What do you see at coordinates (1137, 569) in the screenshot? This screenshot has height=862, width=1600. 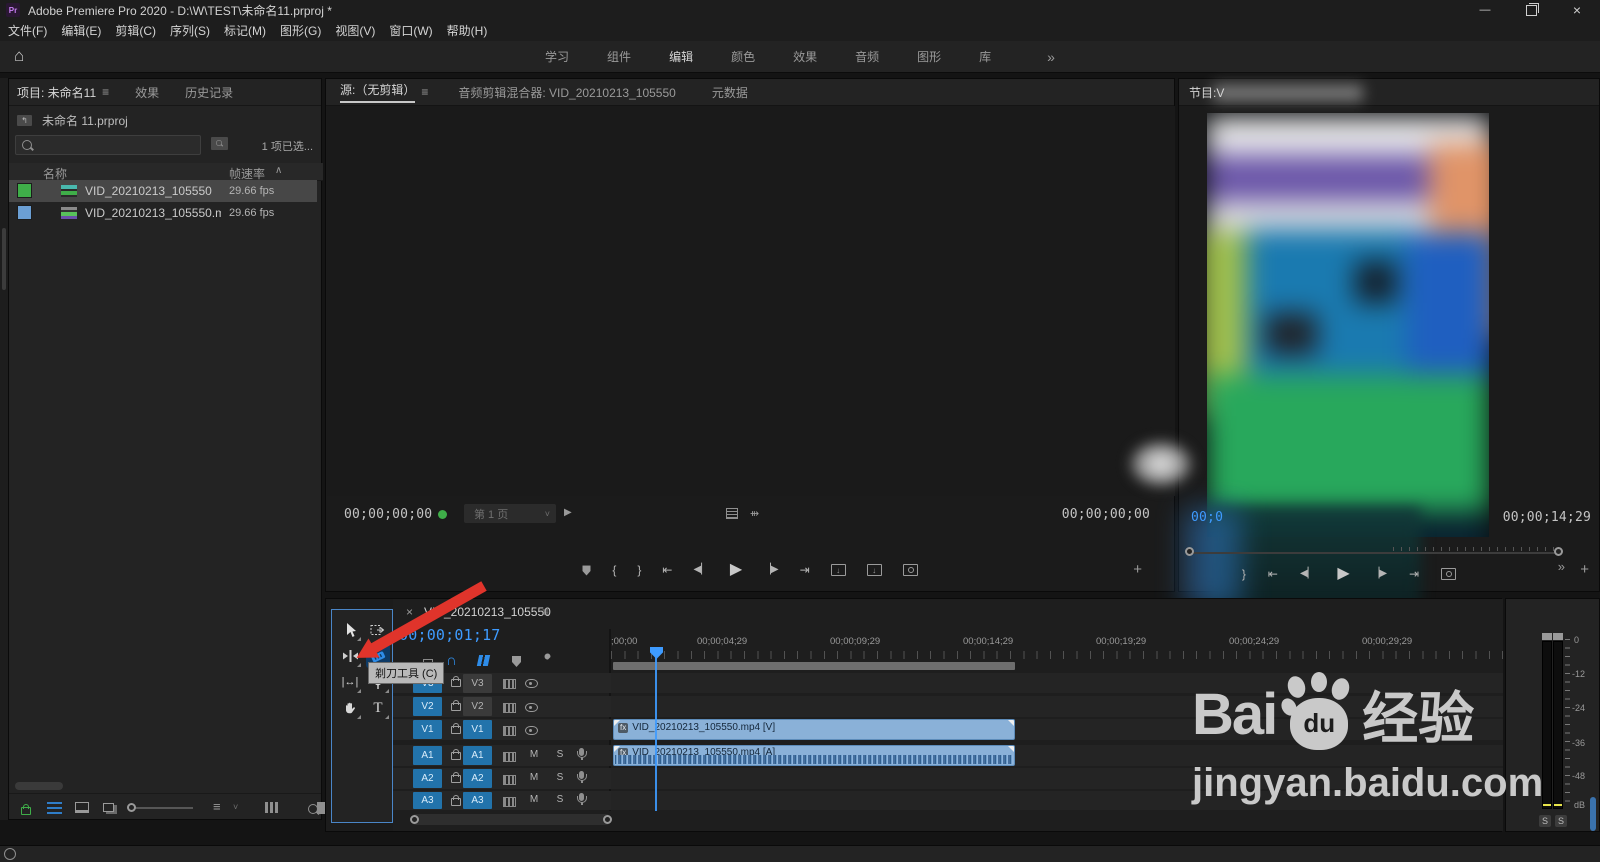 I see `source-add-button: +` at bounding box center [1137, 569].